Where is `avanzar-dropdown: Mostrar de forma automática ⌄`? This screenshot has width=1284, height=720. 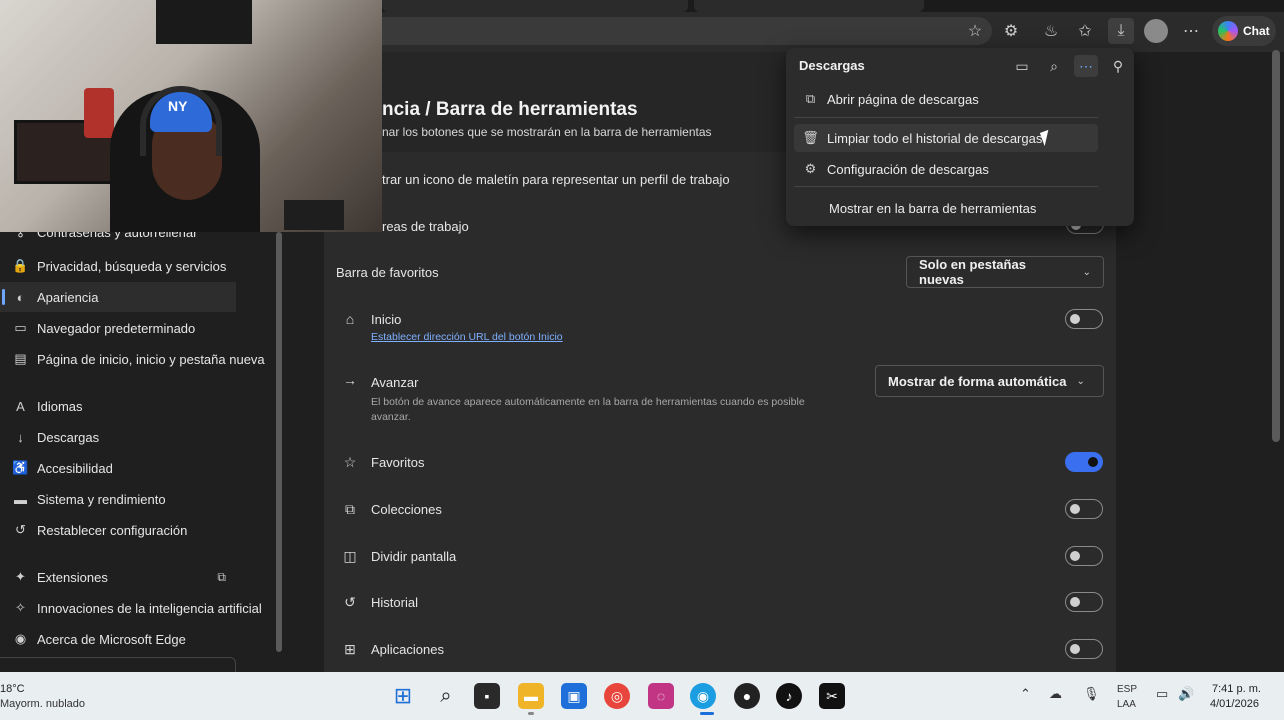 avanzar-dropdown: Mostrar de forma automática ⌄ is located at coordinates (989, 381).